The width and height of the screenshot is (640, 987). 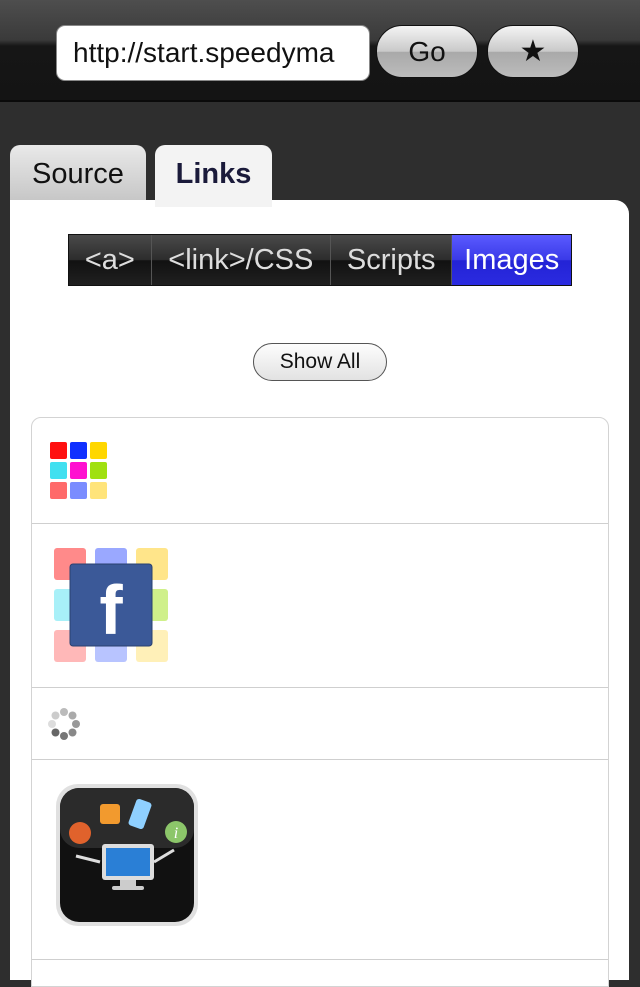 I want to click on segment-link-css: <link>/CSS, so click(x=241, y=260).